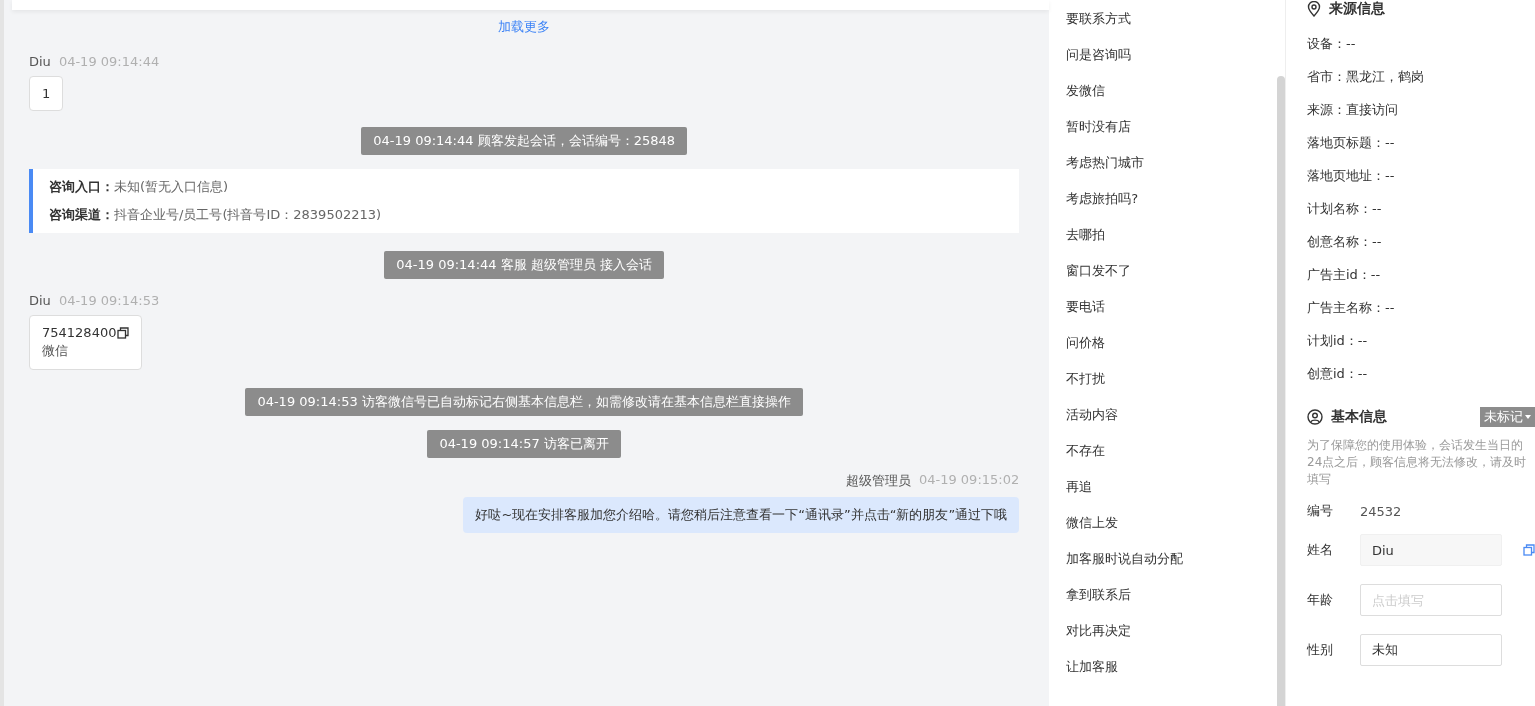 This screenshot has width=1535, height=706. What do you see at coordinates (1171, 172) in the screenshot?
I see `quick-reply-item: 考虑热门城市` at bounding box center [1171, 172].